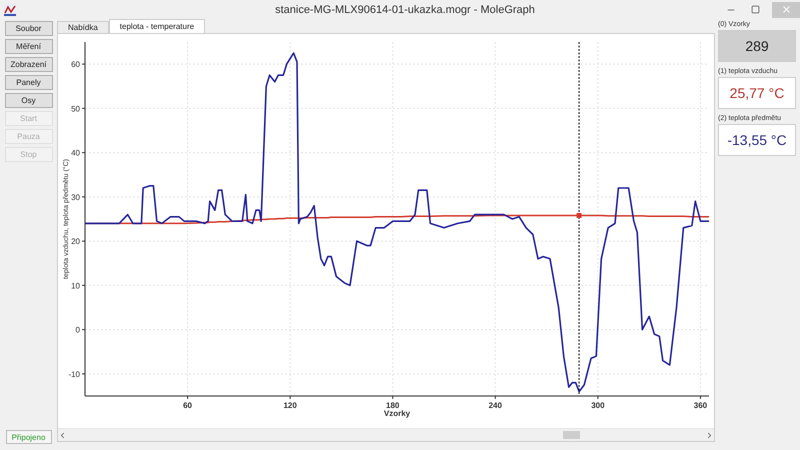 The height and width of the screenshot is (450, 800). Describe the element at coordinates (709, 435) in the screenshot. I see `scroll-right-icon` at that location.